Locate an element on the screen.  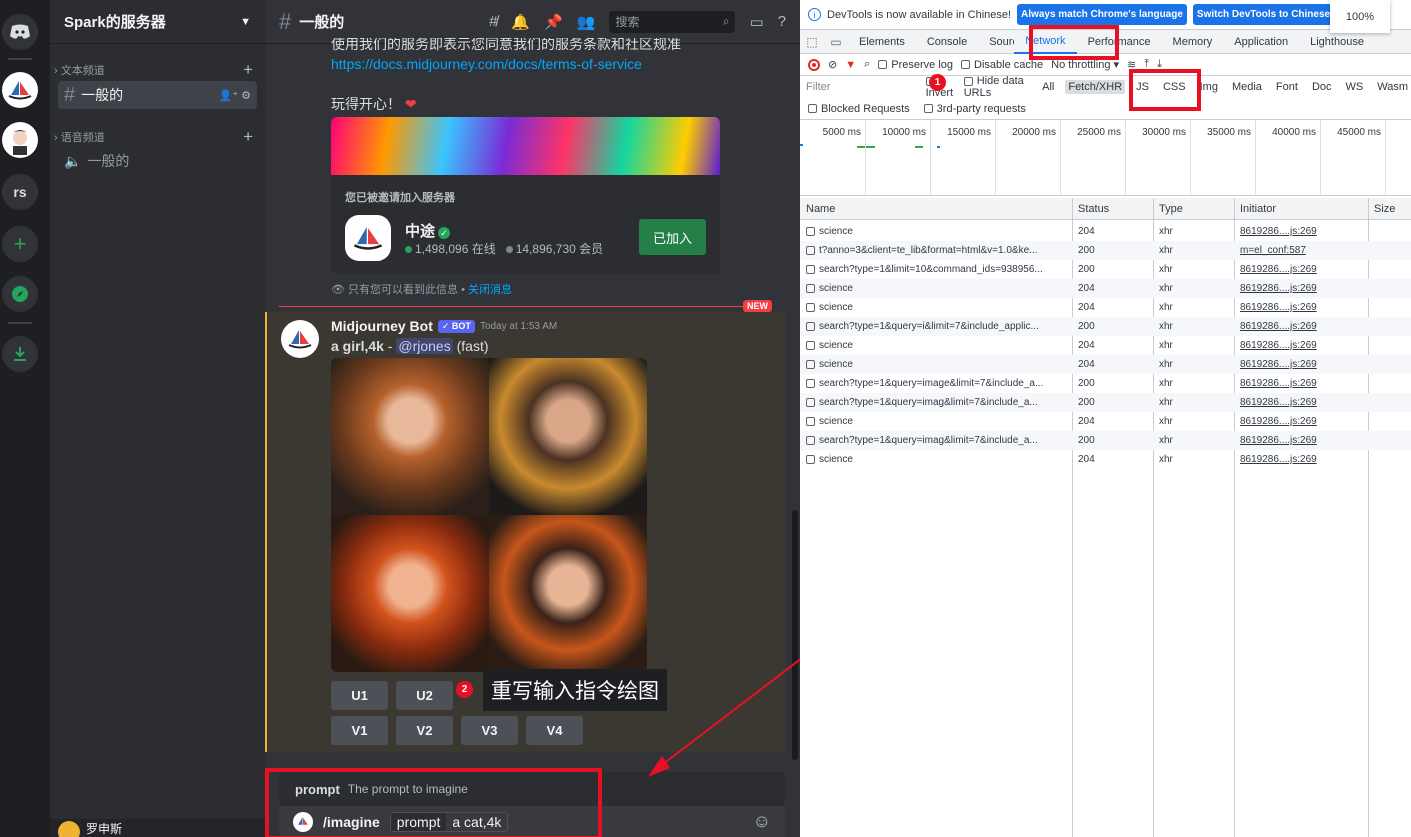
server-midjourney-icon is located at coordinates (20, 90).